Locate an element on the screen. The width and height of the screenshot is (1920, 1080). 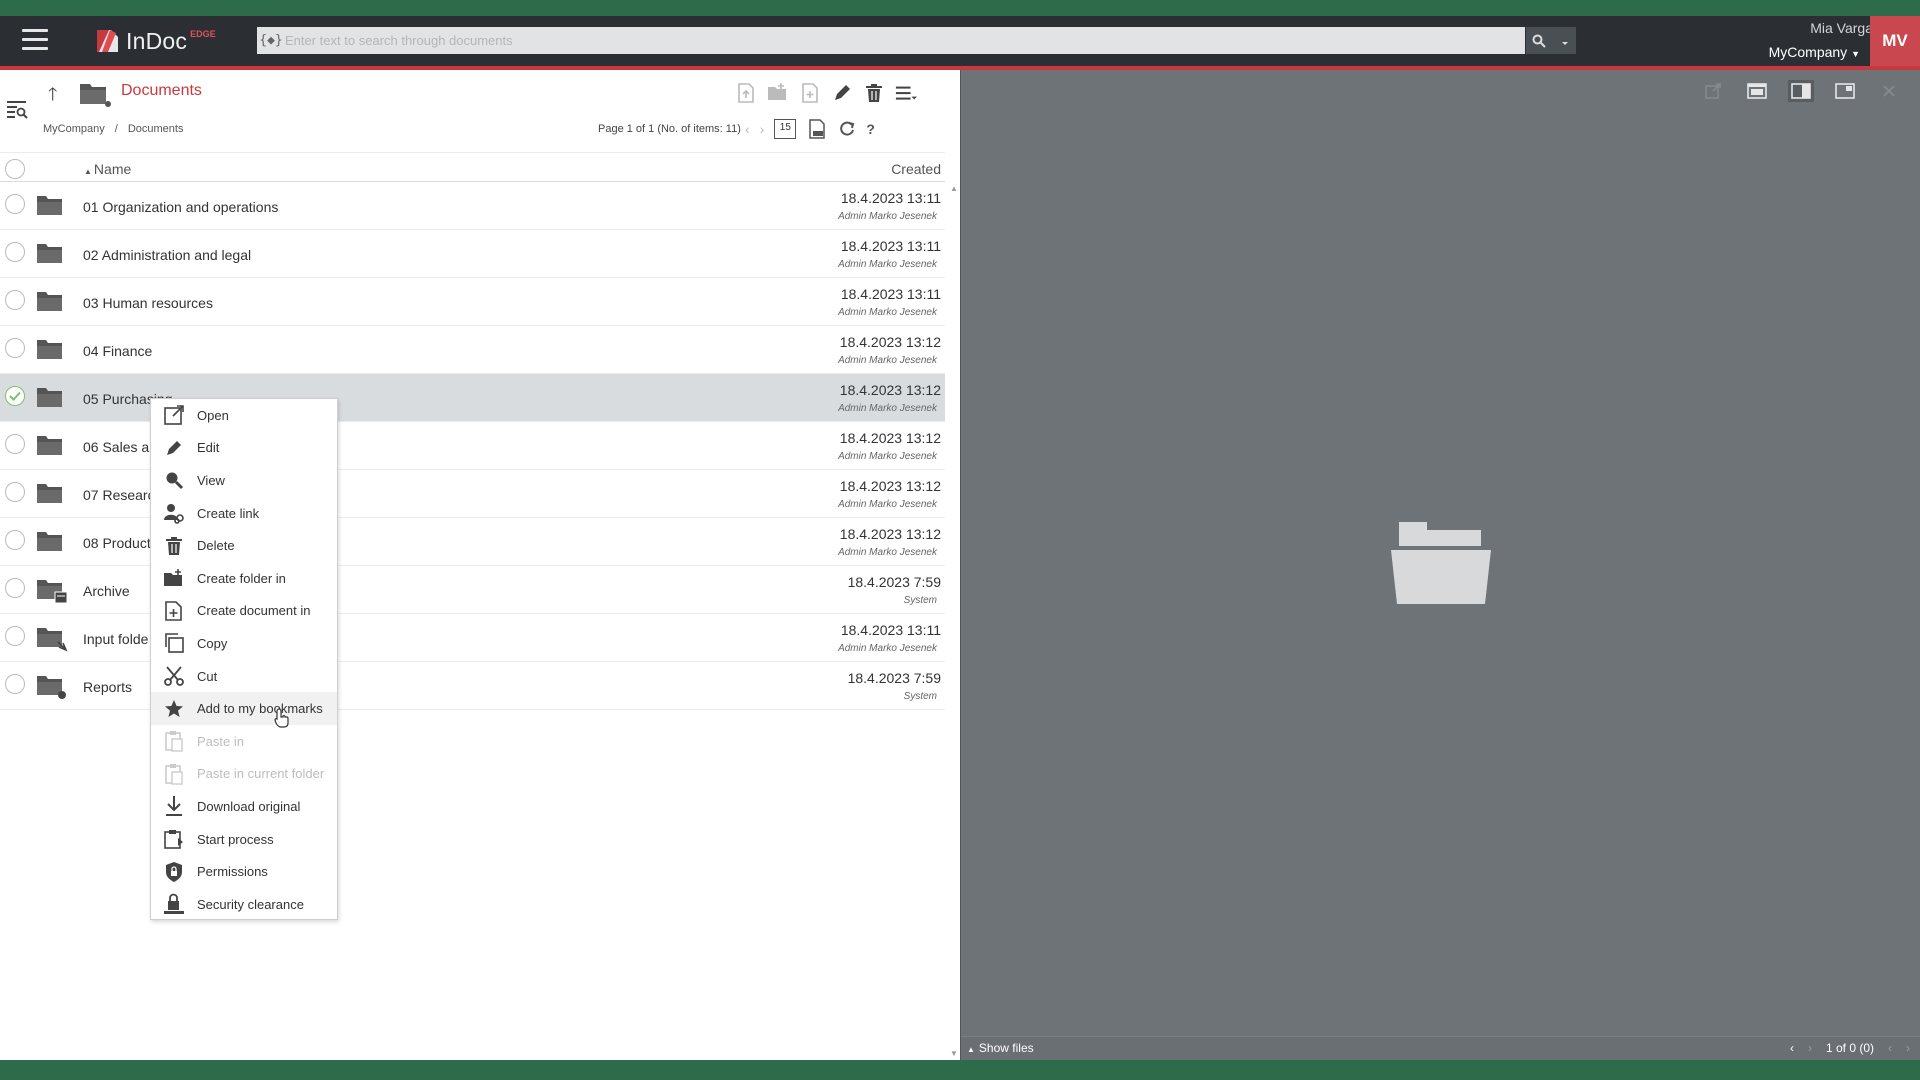
row-name: 07 Researc is located at coordinates (119, 495).